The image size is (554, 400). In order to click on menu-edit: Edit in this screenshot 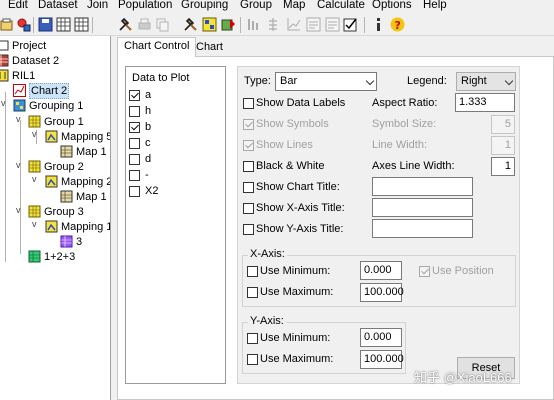, I will do `click(18, 5)`.